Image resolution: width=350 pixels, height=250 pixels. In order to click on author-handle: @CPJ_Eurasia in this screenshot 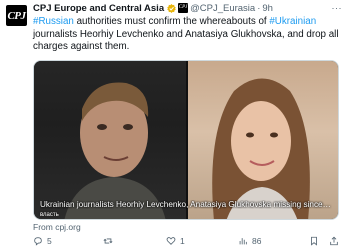, I will do `click(222, 8)`.